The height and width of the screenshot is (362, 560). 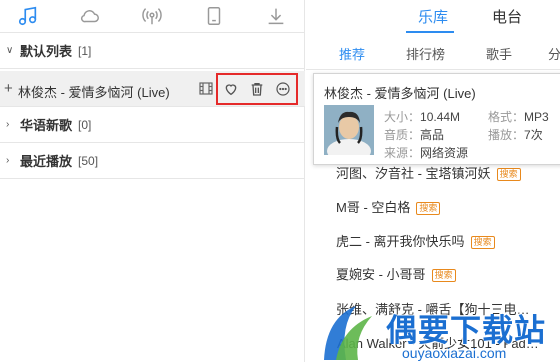 I want to click on album-cover, so click(x=349, y=130).